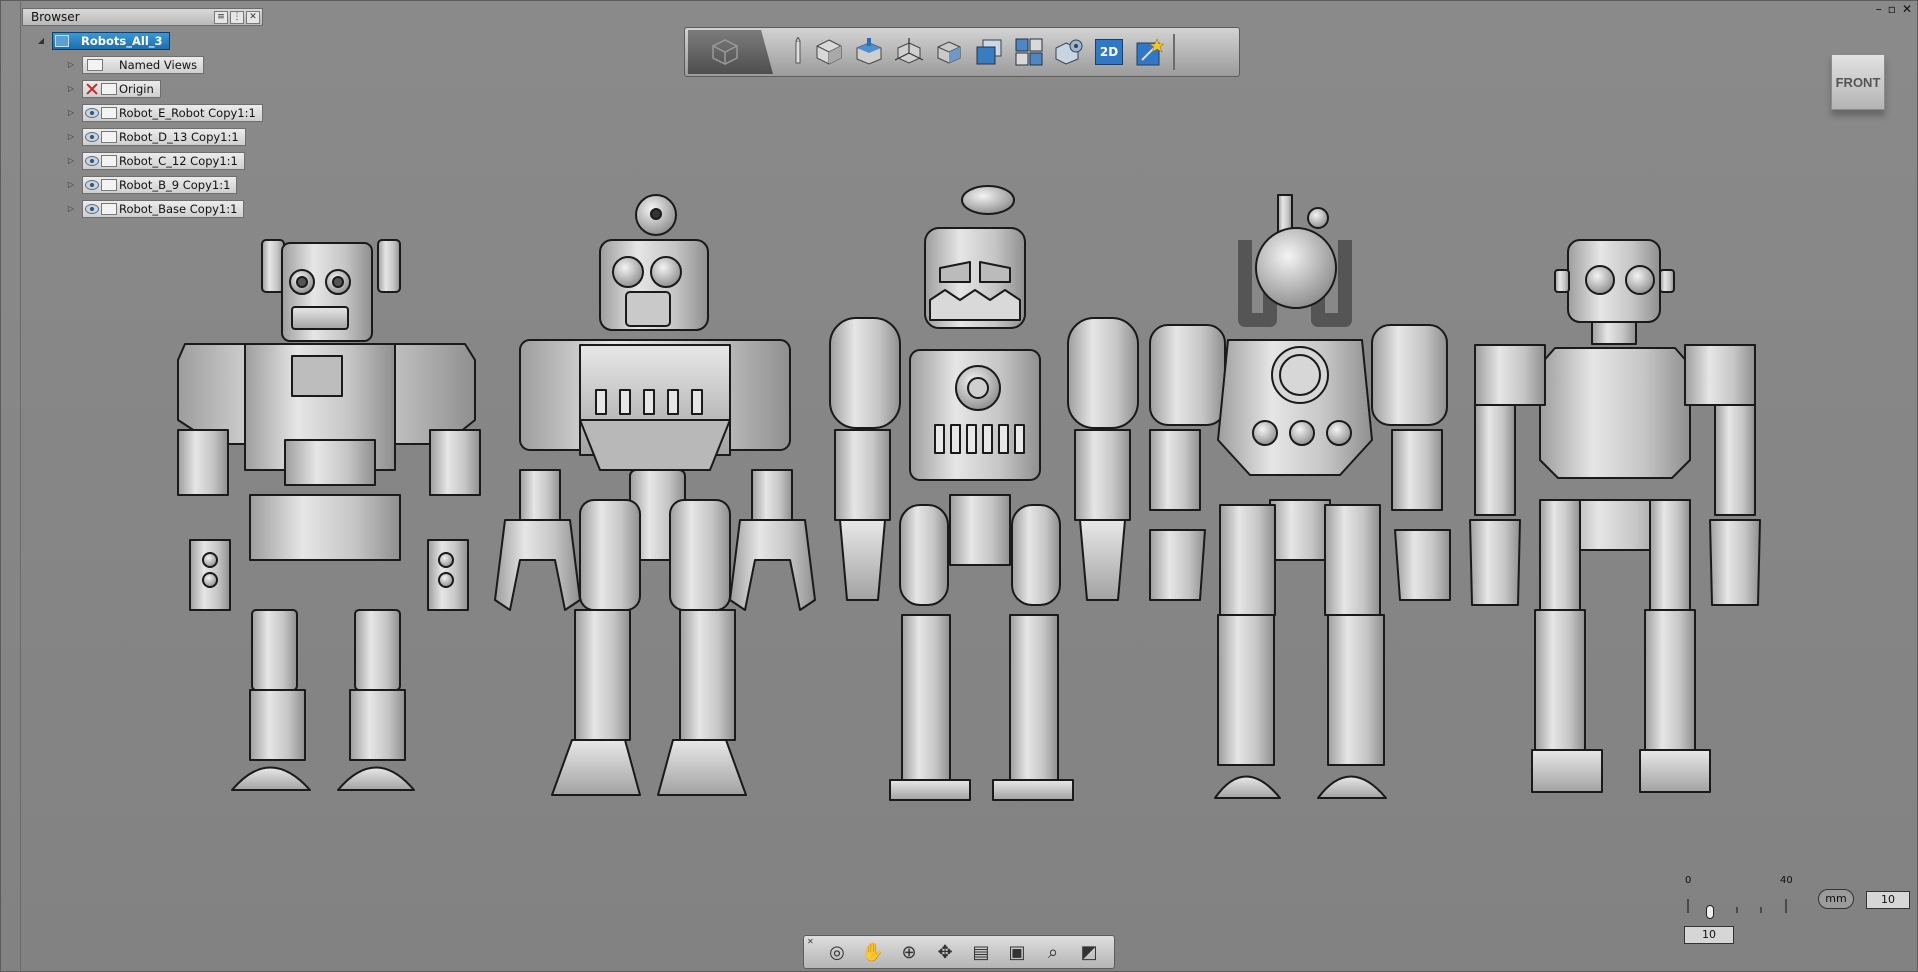 The width and height of the screenshot is (1918, 972). I want to click on robot-b-model, so click(1300, 496).